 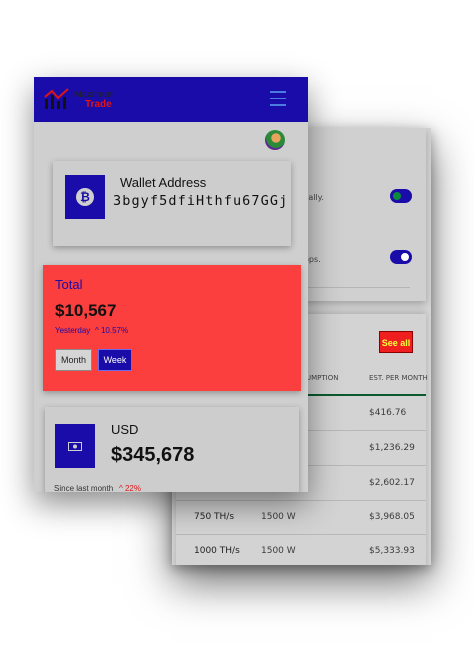 What do you see at coordinates (98, 104) in the screenshot?
I see `logo-text-trade: Trade` at bounding box center [98, 104].